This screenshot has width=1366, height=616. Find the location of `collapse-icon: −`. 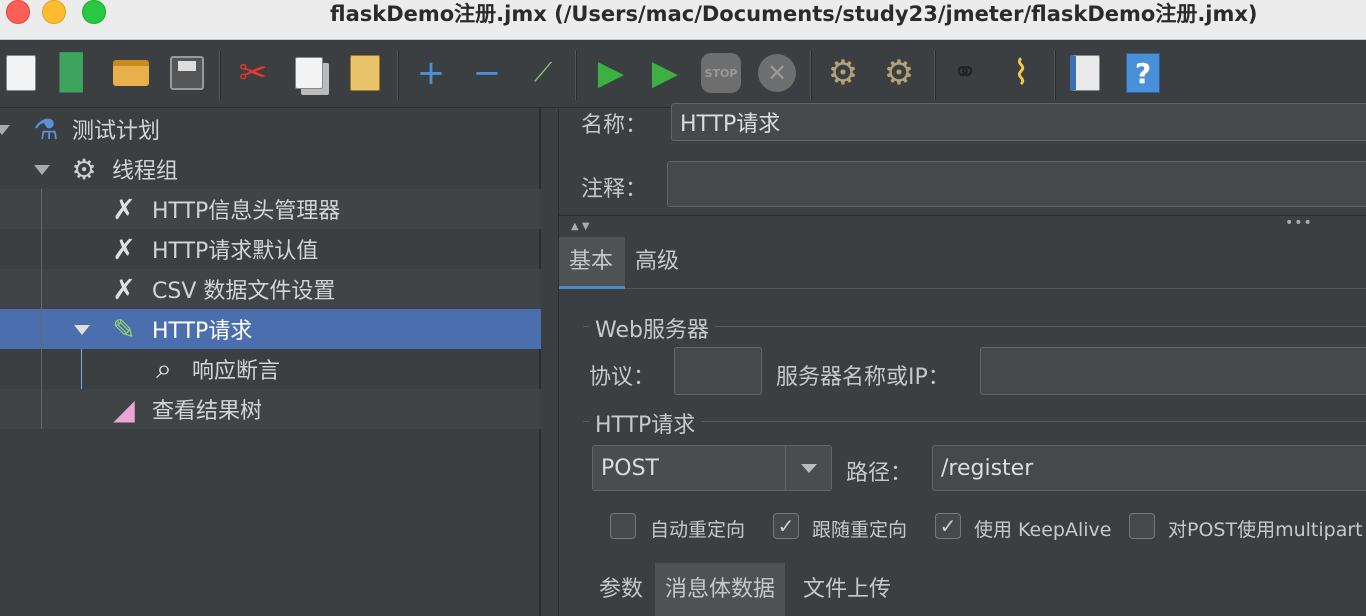

collapse-icon: − is located at coordinates (487, 73).